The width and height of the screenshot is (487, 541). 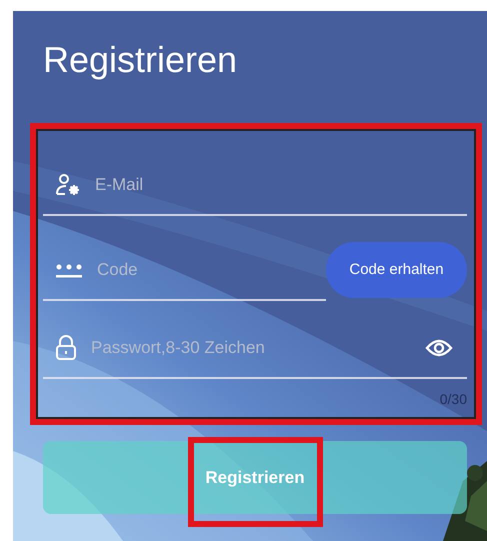 What do you see at coordinates (66, 348) in the screenshot?
I see `lock-icon` at bounding box center [66, 348].